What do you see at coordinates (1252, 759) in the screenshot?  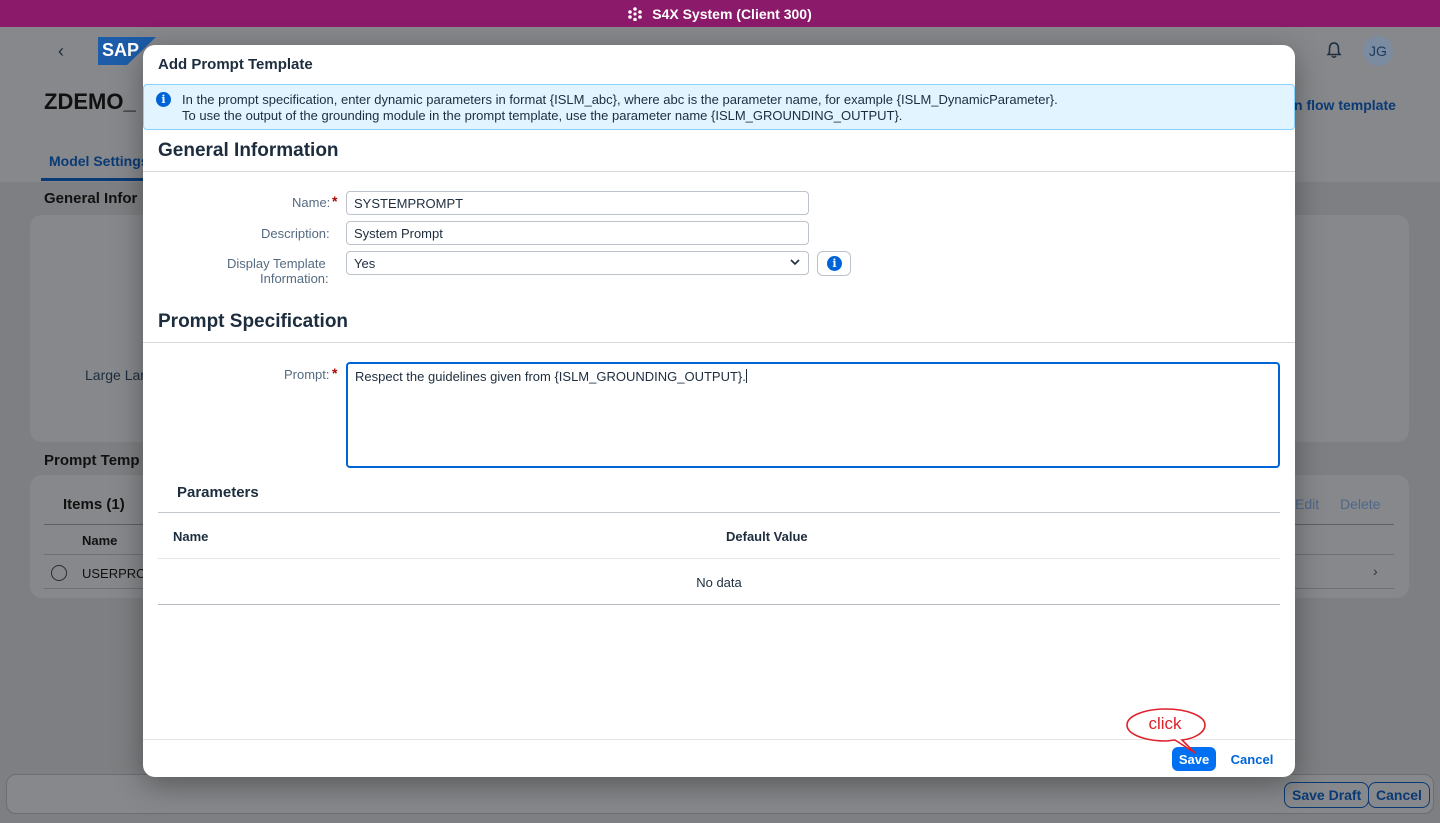 I see `cancel-button: Cancel` at bounding box center [1252, 759].